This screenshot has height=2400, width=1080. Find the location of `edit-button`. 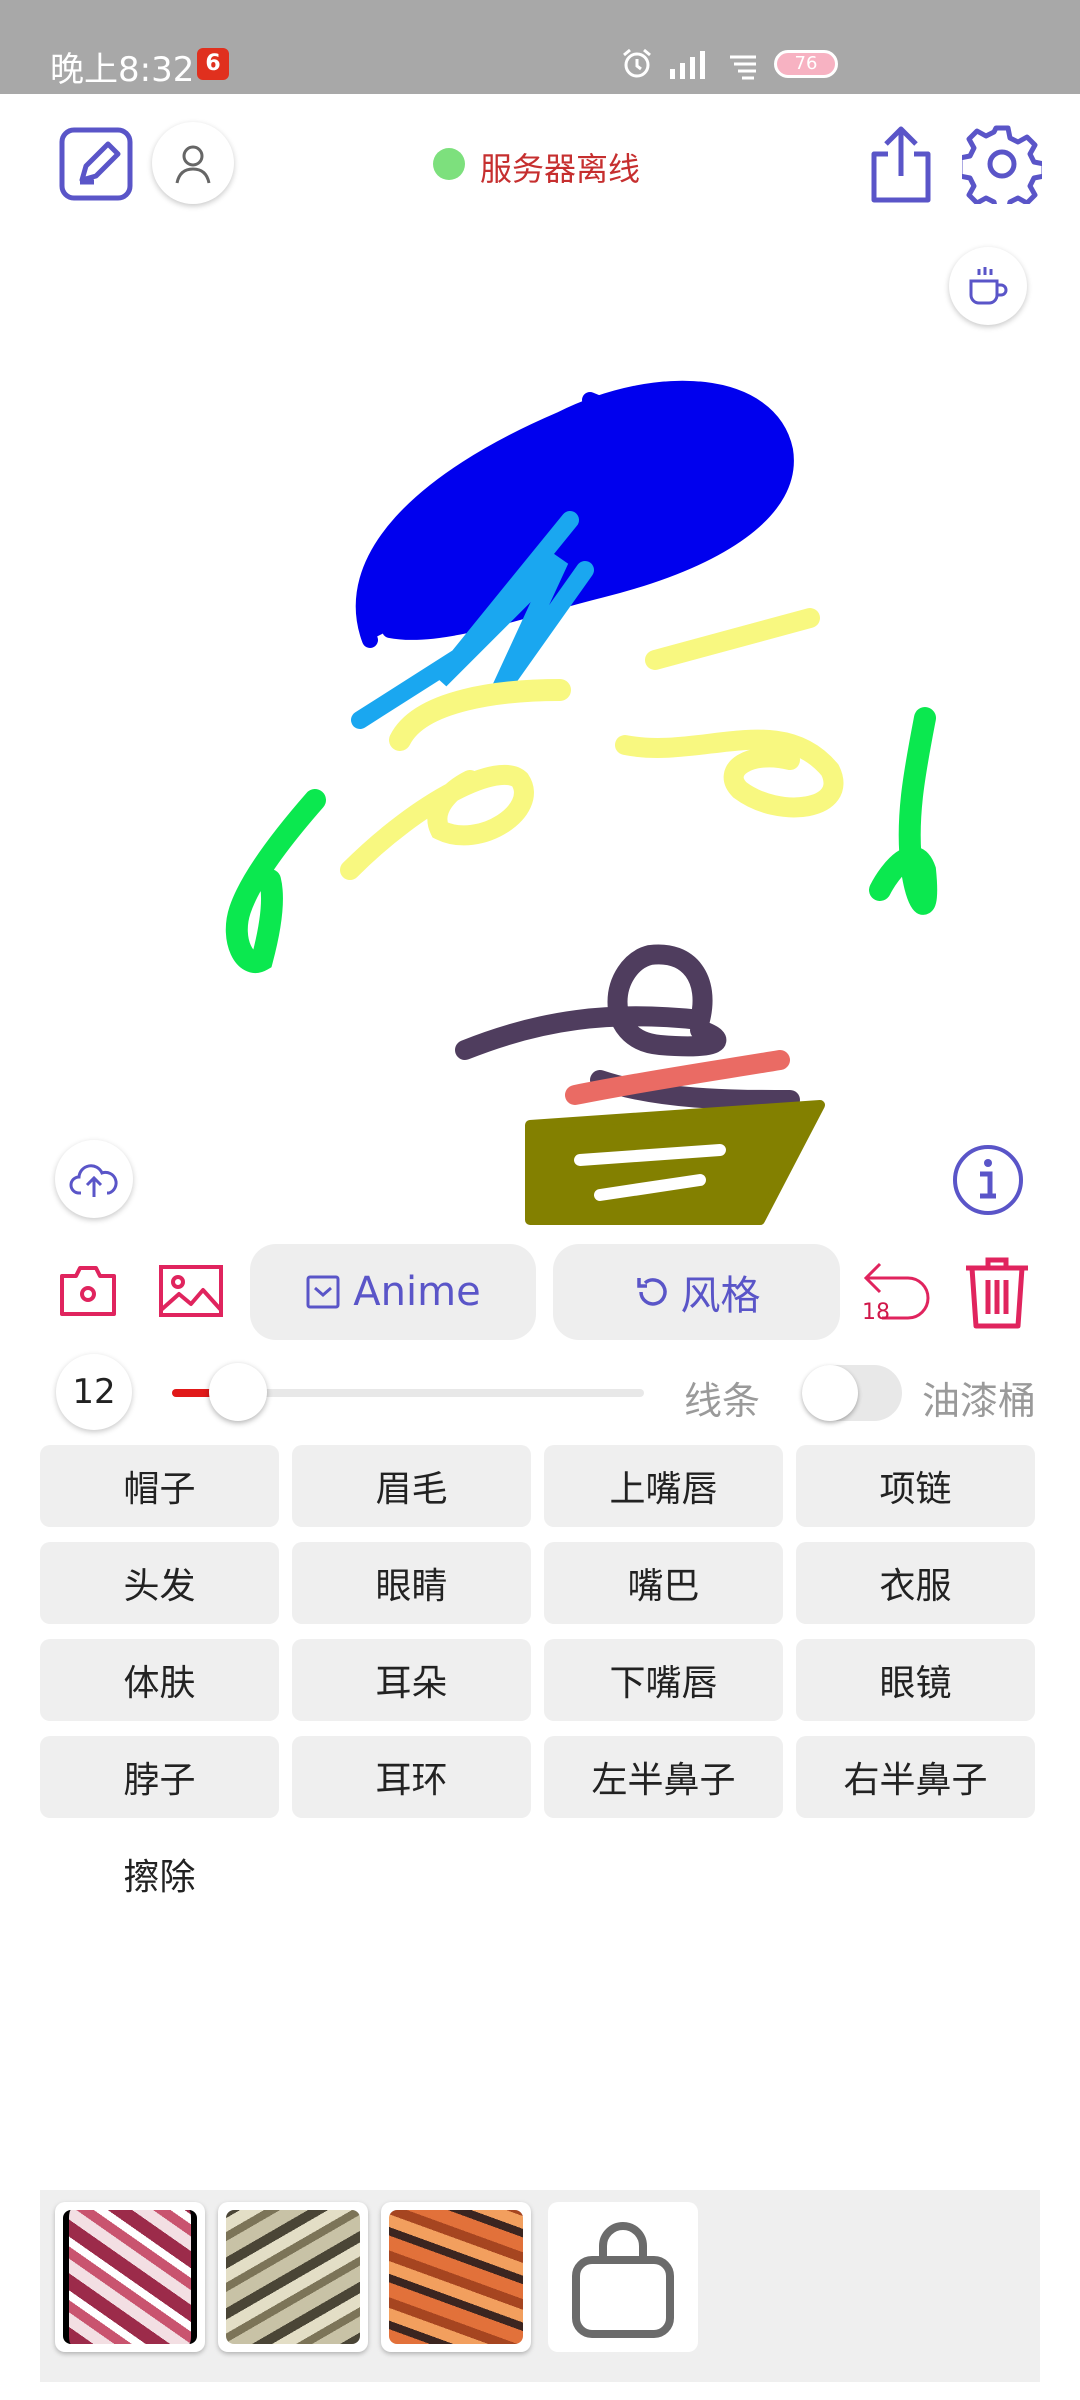

edit-button is located at coordinates (96, 166).